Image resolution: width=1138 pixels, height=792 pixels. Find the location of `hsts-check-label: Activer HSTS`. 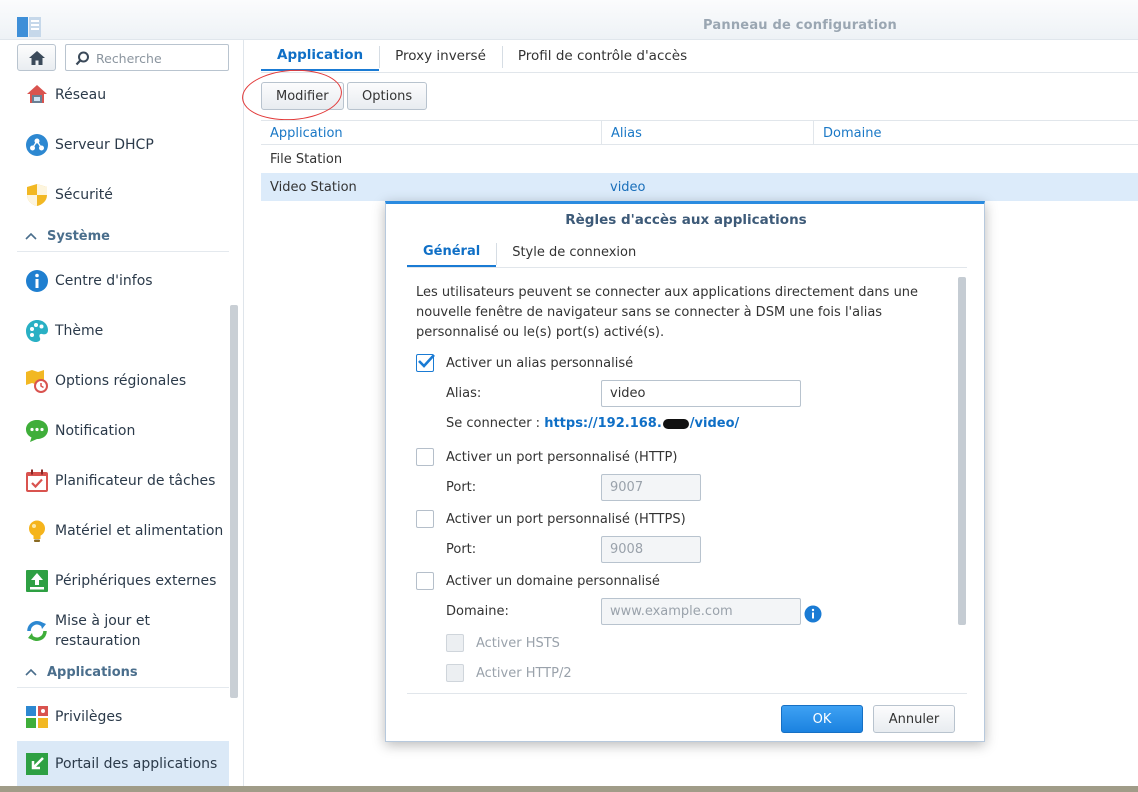

hsts-check-label: Activer HSTS is located at coordinates (518, 643).